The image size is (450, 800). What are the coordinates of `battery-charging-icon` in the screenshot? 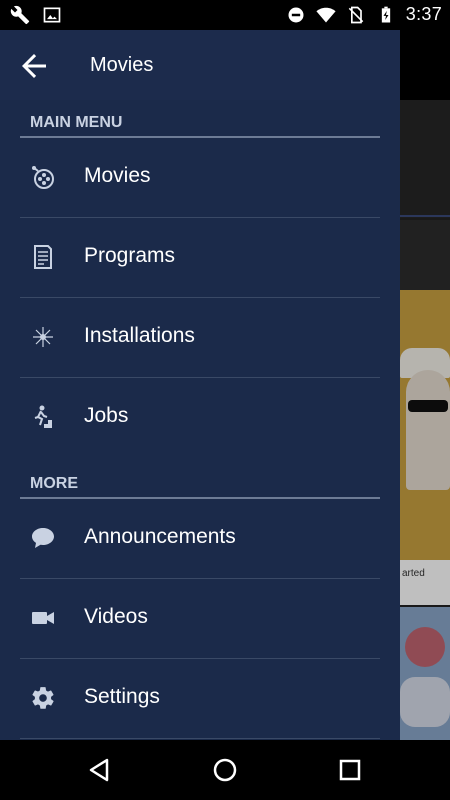 It's located at (385, 14).